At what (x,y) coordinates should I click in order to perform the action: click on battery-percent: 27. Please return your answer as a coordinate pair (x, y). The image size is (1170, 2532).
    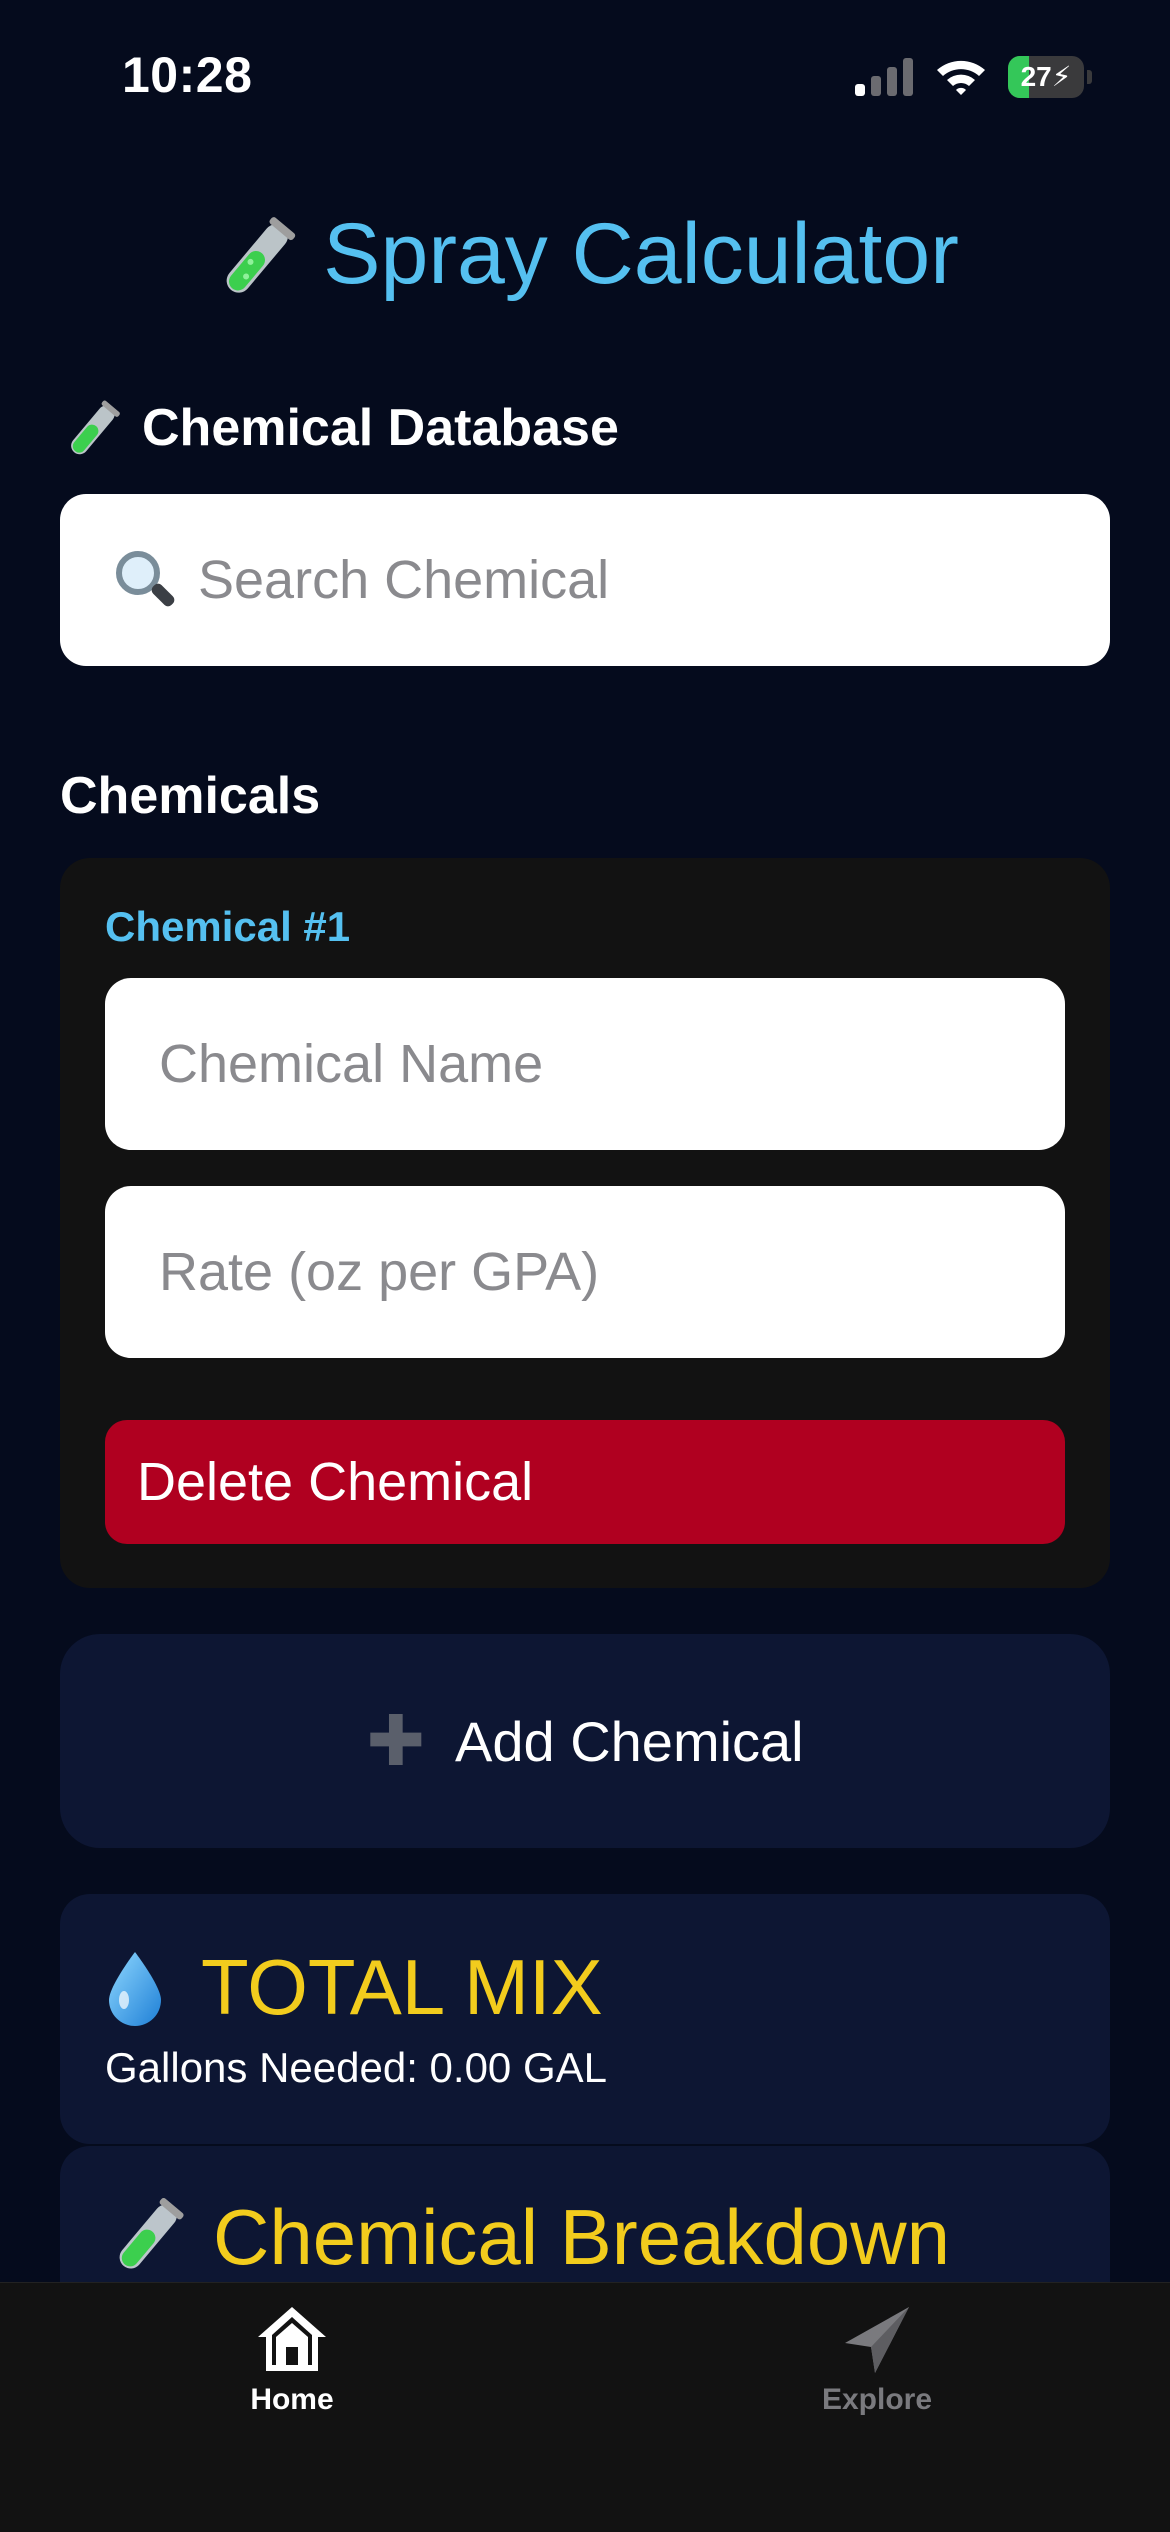
    Looking at the image, I should click on (1036, 76).